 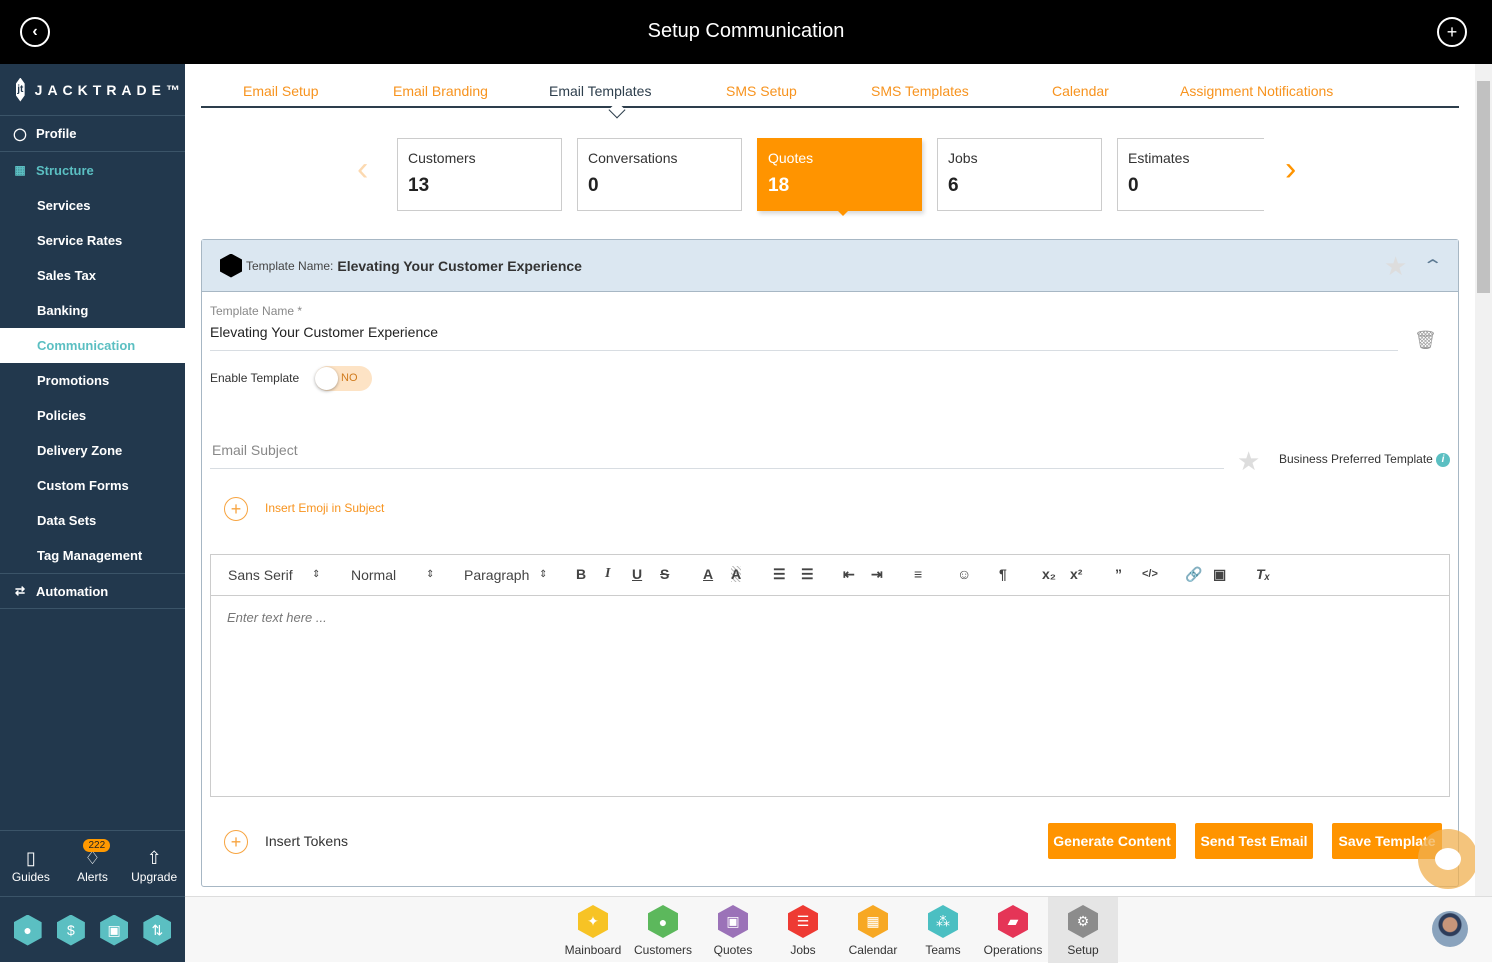 What do you see at coordinates (92, 310) in the screenshot?
I see `sidebar-item-banking: Banking` at bounding box center [92, 310].